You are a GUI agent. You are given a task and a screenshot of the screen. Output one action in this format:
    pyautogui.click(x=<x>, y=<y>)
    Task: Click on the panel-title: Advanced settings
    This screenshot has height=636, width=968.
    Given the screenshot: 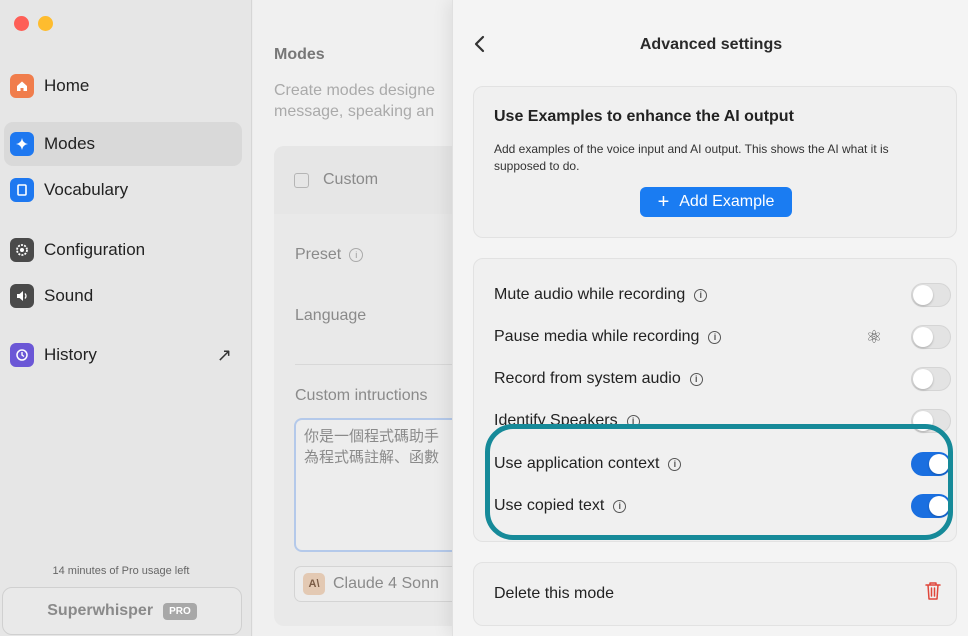 What is the action you would take?
    pyautogui.click(x=711, y=44)
    